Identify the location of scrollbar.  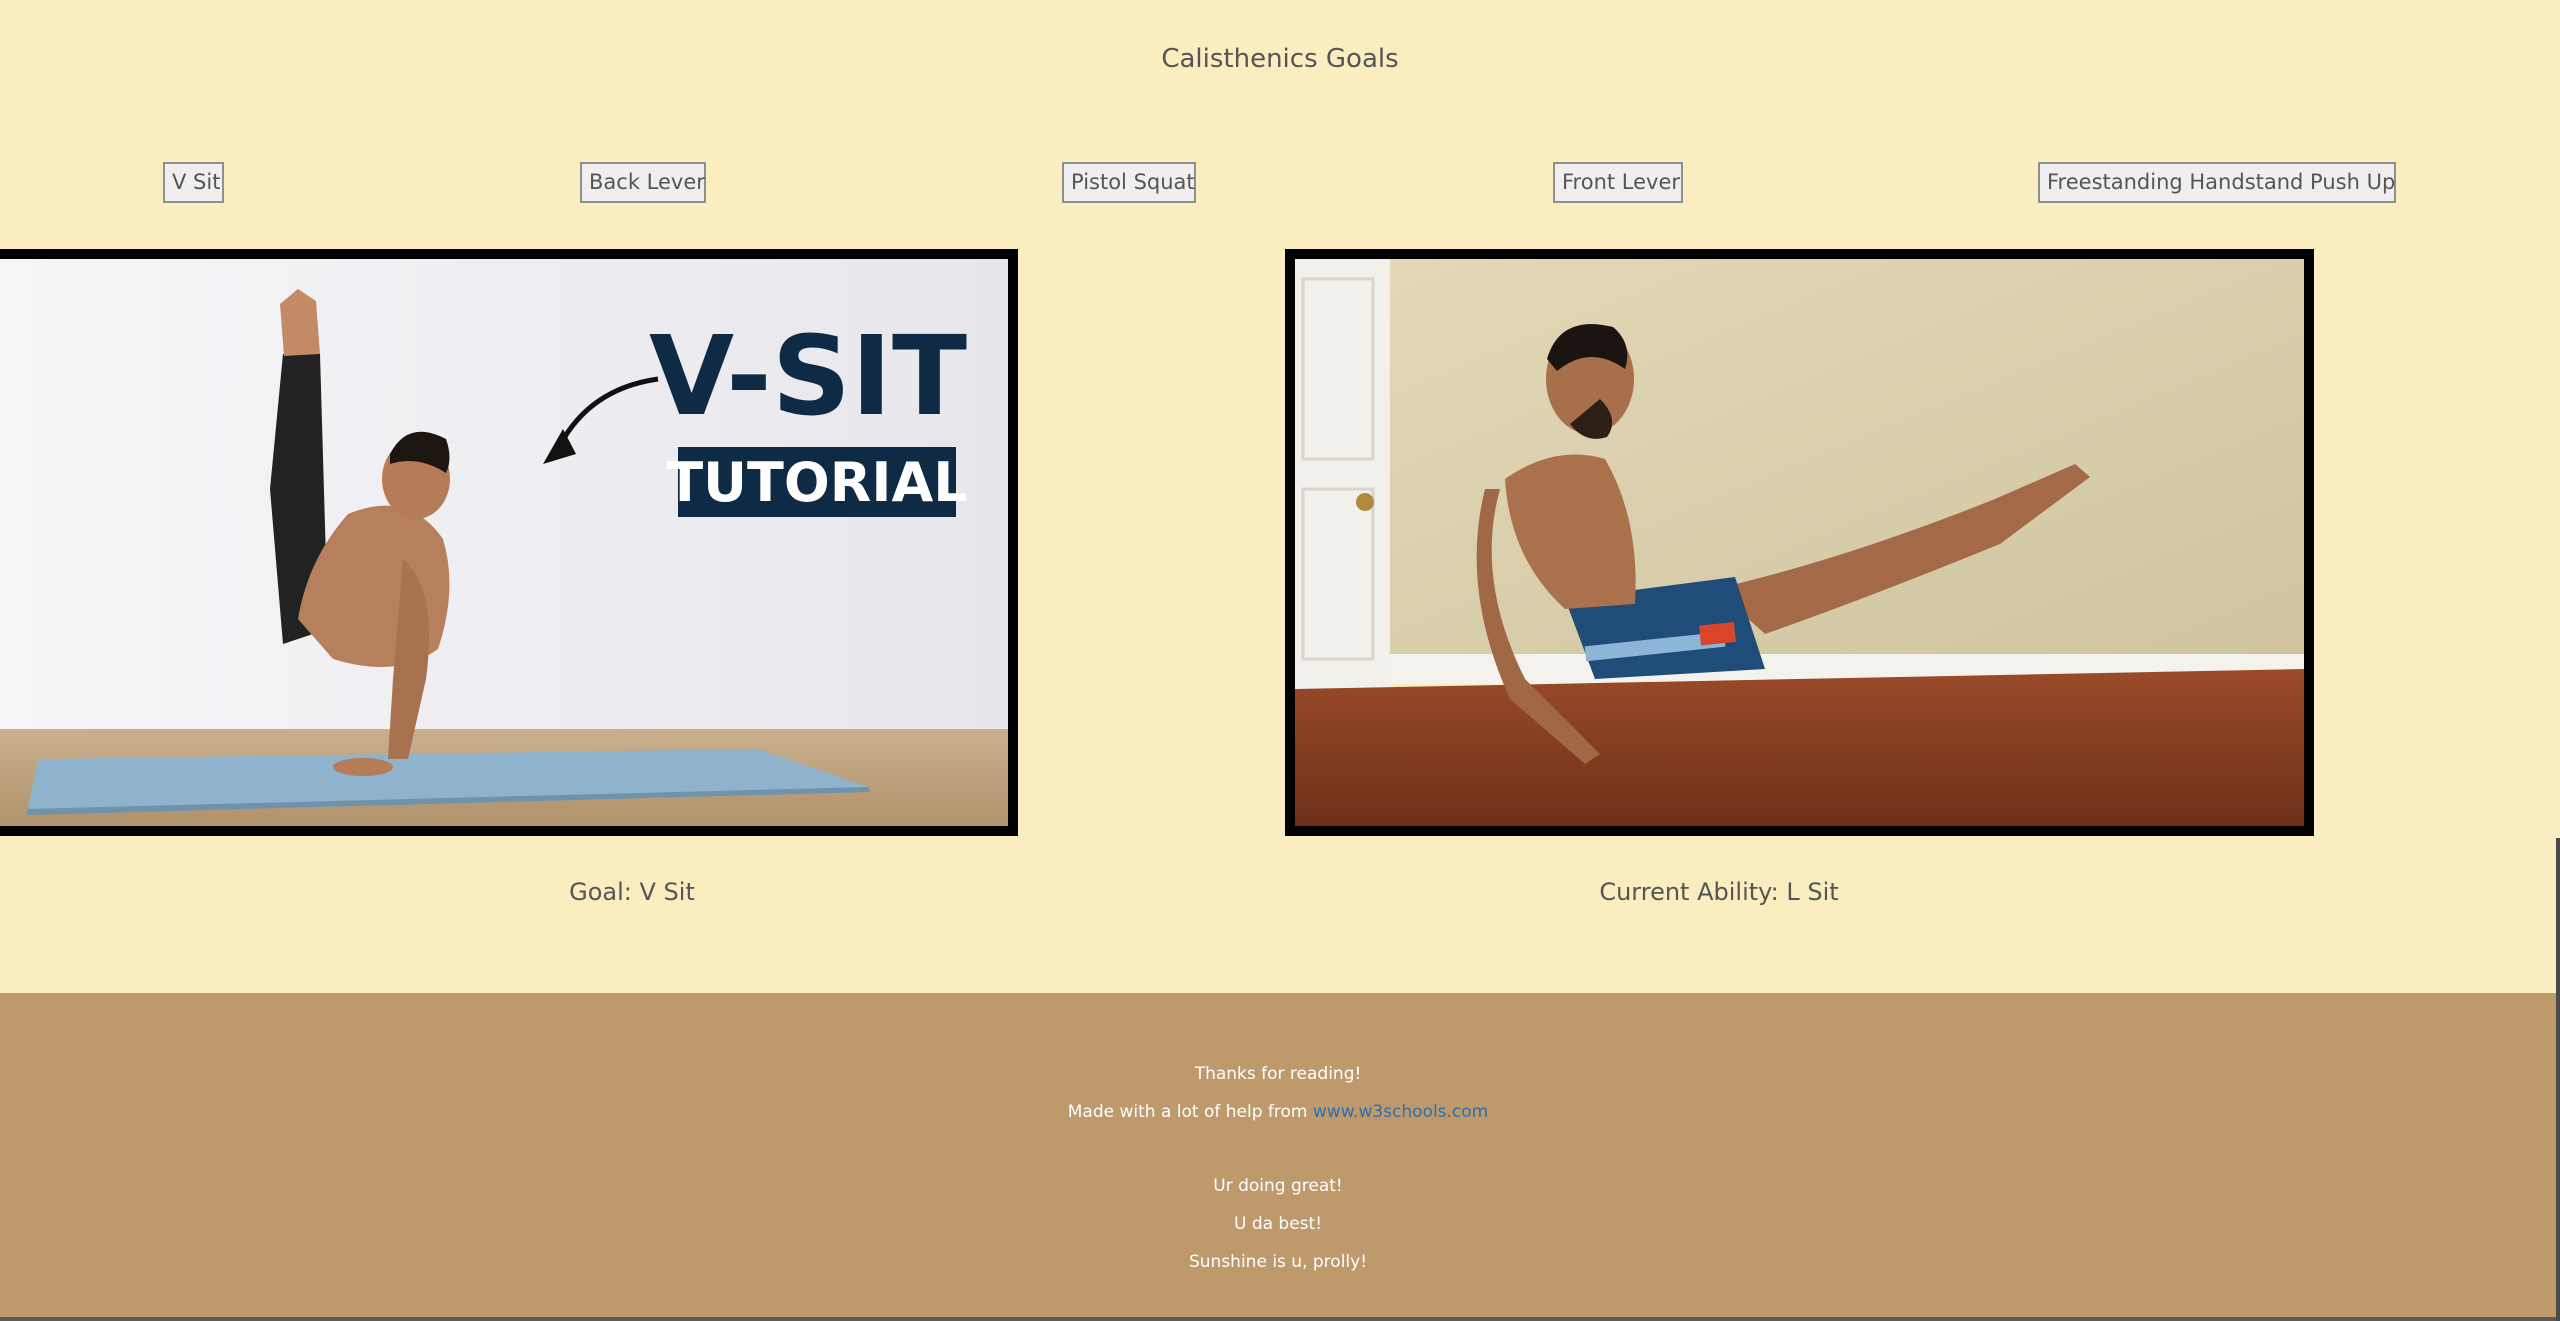
(2558, 1079).